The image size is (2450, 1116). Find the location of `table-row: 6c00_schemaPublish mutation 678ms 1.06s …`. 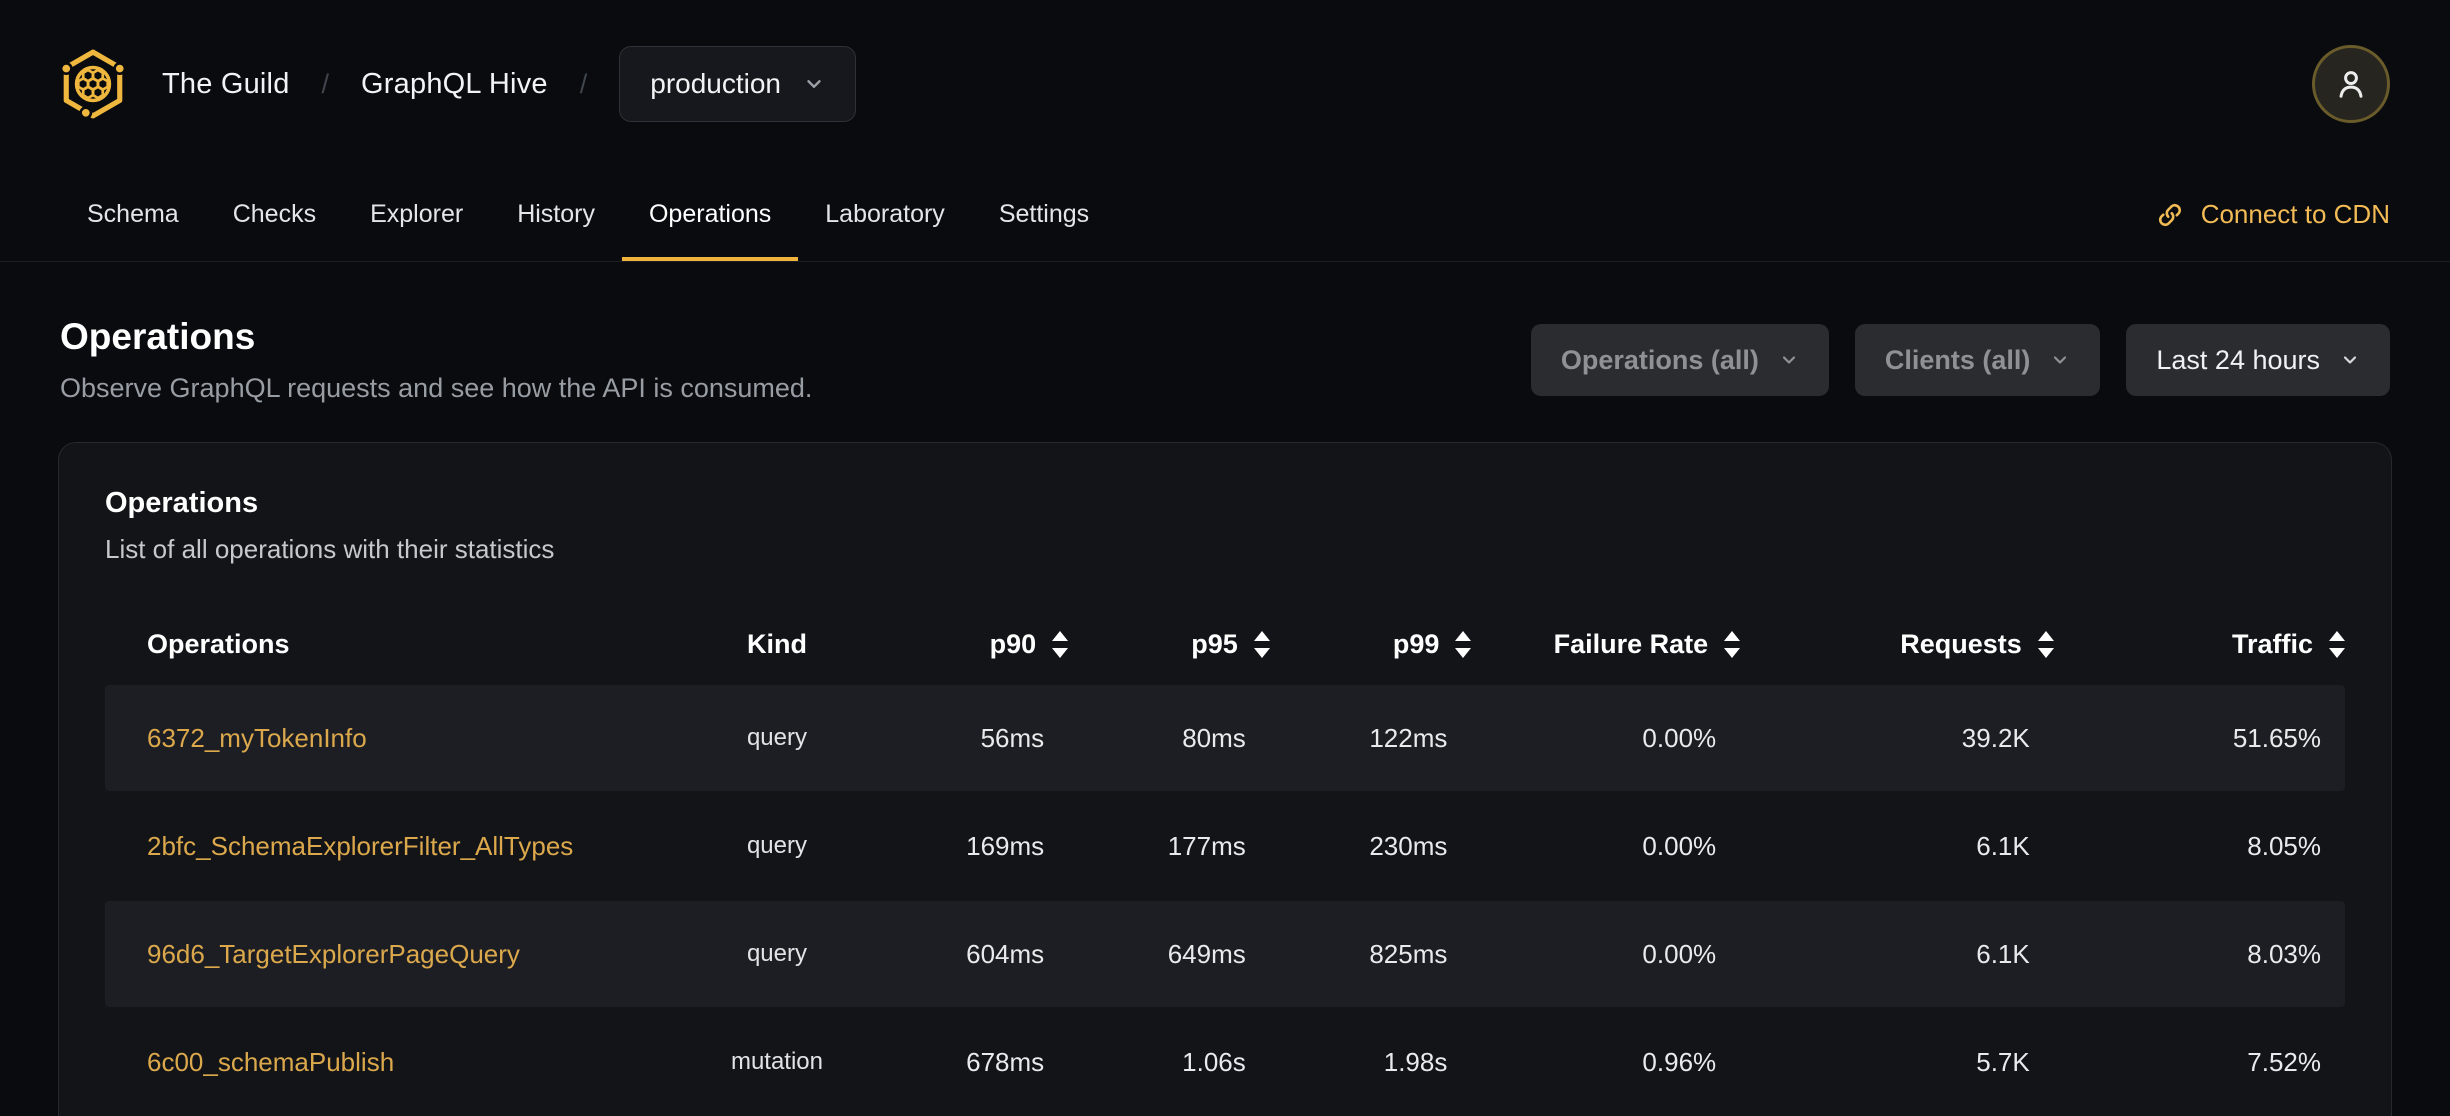

table-row: 6c00_schemaPublish mutation 678ms 1.06s … is located at coordinates (1225, 1062).